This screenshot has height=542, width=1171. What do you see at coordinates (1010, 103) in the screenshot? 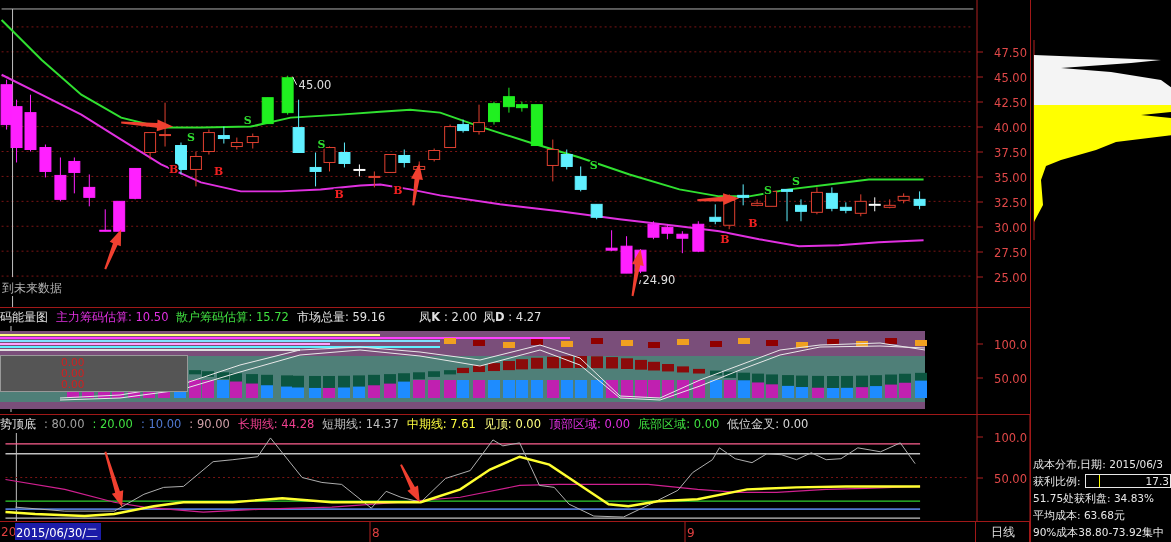
I see `axis-label: 42.50` at bounding box center [1010, 103].